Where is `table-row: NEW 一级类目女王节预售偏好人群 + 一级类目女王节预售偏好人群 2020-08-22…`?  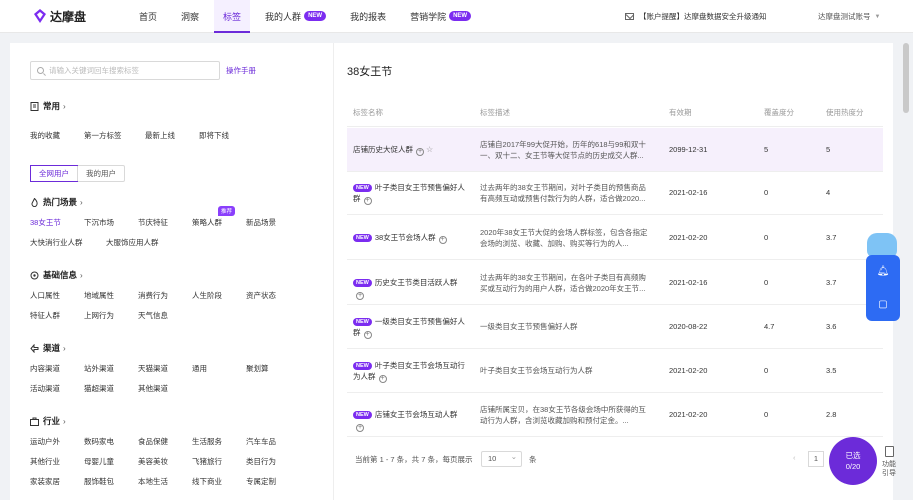 table-row: NEW 一级类目女王节预售偏好人群 + 一级类目女王节预售偏好人群 2020-08-22… is located at coordinates (615, 327).